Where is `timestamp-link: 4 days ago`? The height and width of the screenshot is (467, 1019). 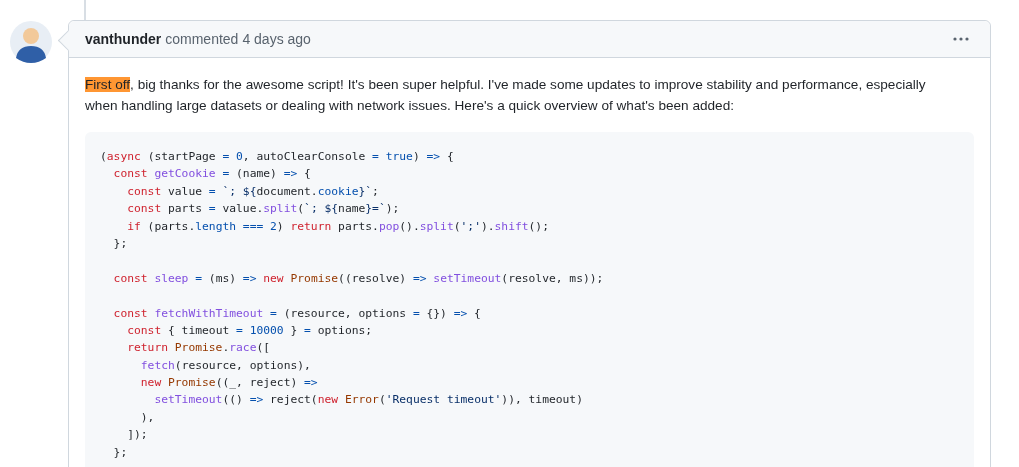 timestamp-link: 4 days ago is located at coordinates (276, 39).